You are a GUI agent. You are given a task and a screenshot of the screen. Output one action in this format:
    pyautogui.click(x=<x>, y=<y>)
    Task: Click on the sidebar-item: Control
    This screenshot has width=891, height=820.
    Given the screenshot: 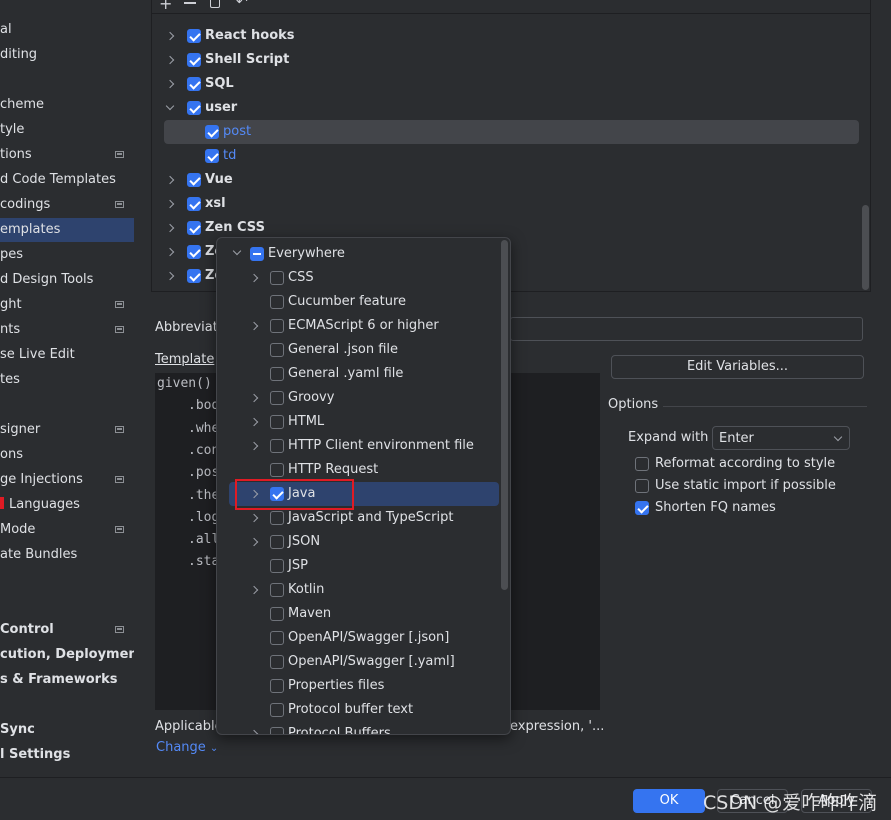 What is the action you would take?
    pyautogui.click(x=67, y=630)
    